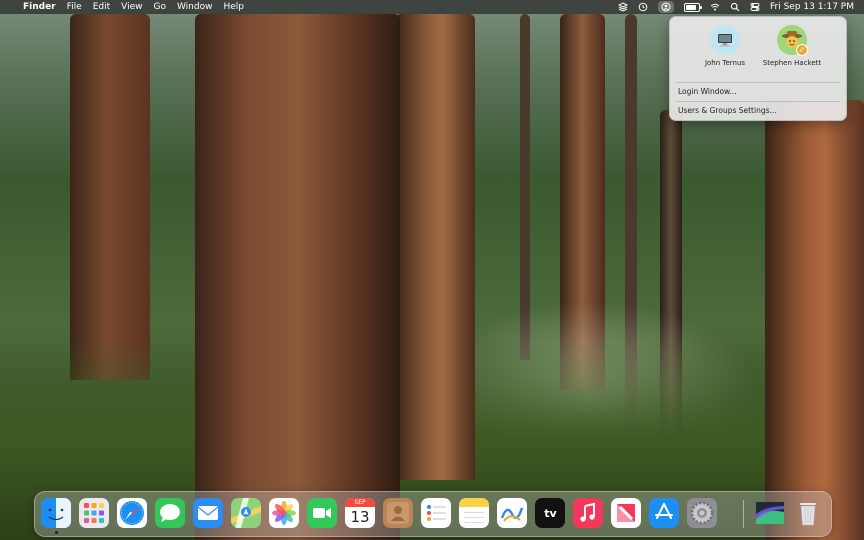  What do you see at coordinates (195, 7) in the screenshot?
I see `menu-window: Window` at bounding box center [195, 7].